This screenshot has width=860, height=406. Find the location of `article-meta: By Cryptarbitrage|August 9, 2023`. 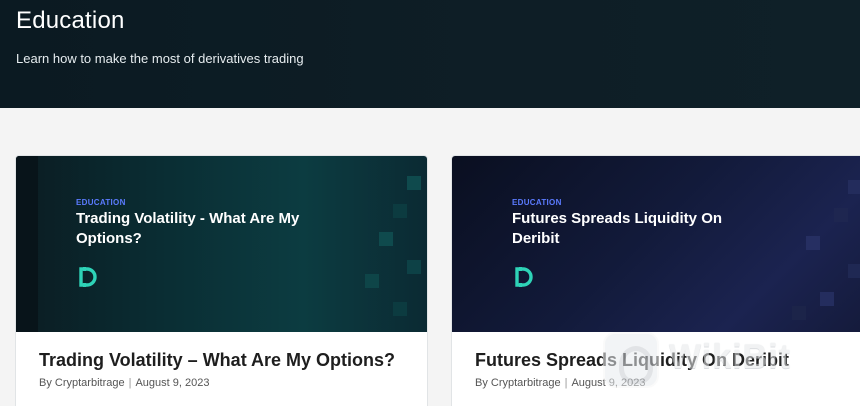

article-meta: By Cryptarbitrage|August 9, 2023 is located at coordinates (124, 383).